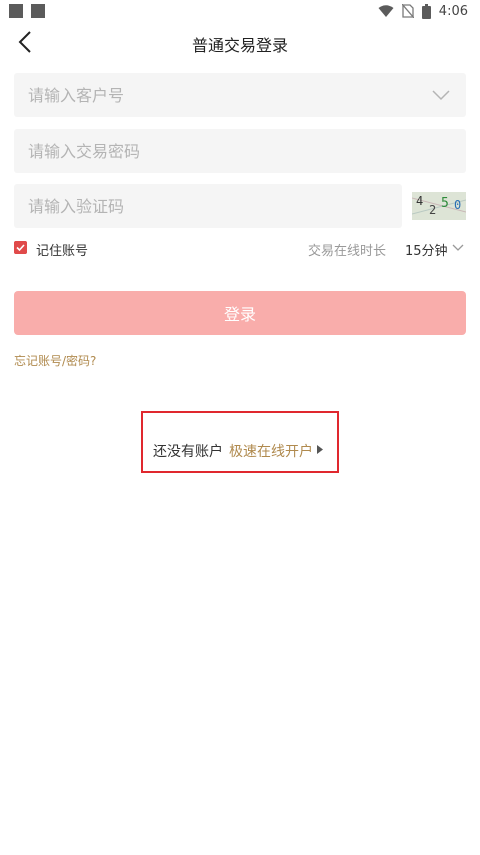 The width and height of the screenshot is (480, 855). Describe the element at coordinates (320, 449) in the screenshot. I see `caret-right-icon` at that location.